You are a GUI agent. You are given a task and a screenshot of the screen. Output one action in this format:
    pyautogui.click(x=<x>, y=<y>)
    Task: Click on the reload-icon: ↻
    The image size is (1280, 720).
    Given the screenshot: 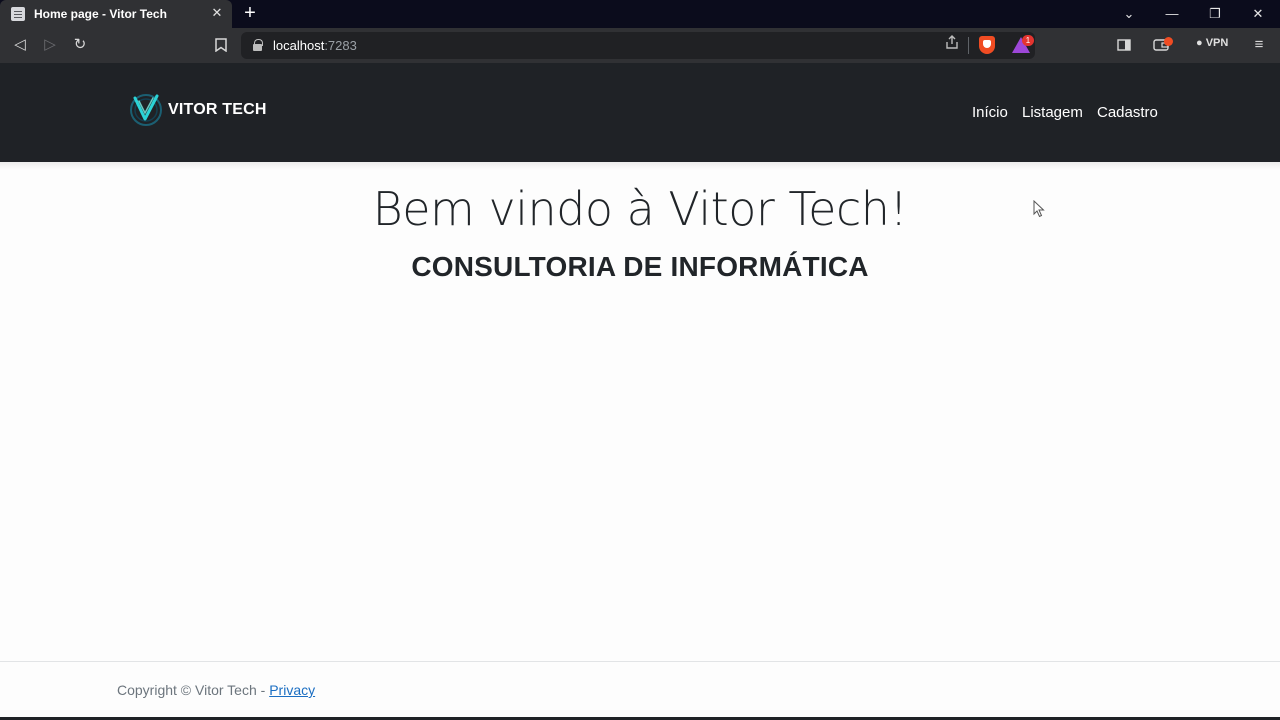 What is the action you would take?
    pyautogui.click(x=80, y=45)
    